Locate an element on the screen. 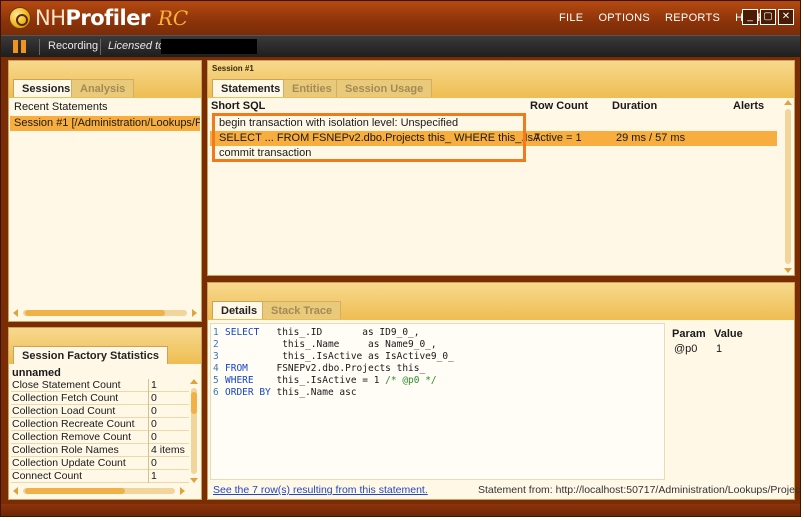 The width and height of the screenshot is (804, 521). window-controls: _ ▢ ✕ is located at coordinates (768, 17).